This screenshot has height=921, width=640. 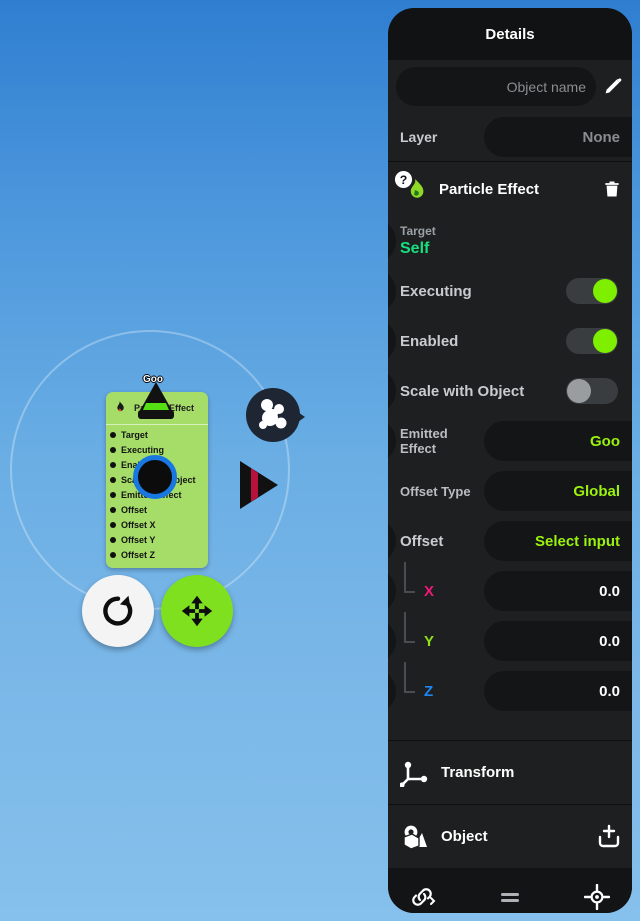 I want to click on rotate-button, so click(x=118, y=611).